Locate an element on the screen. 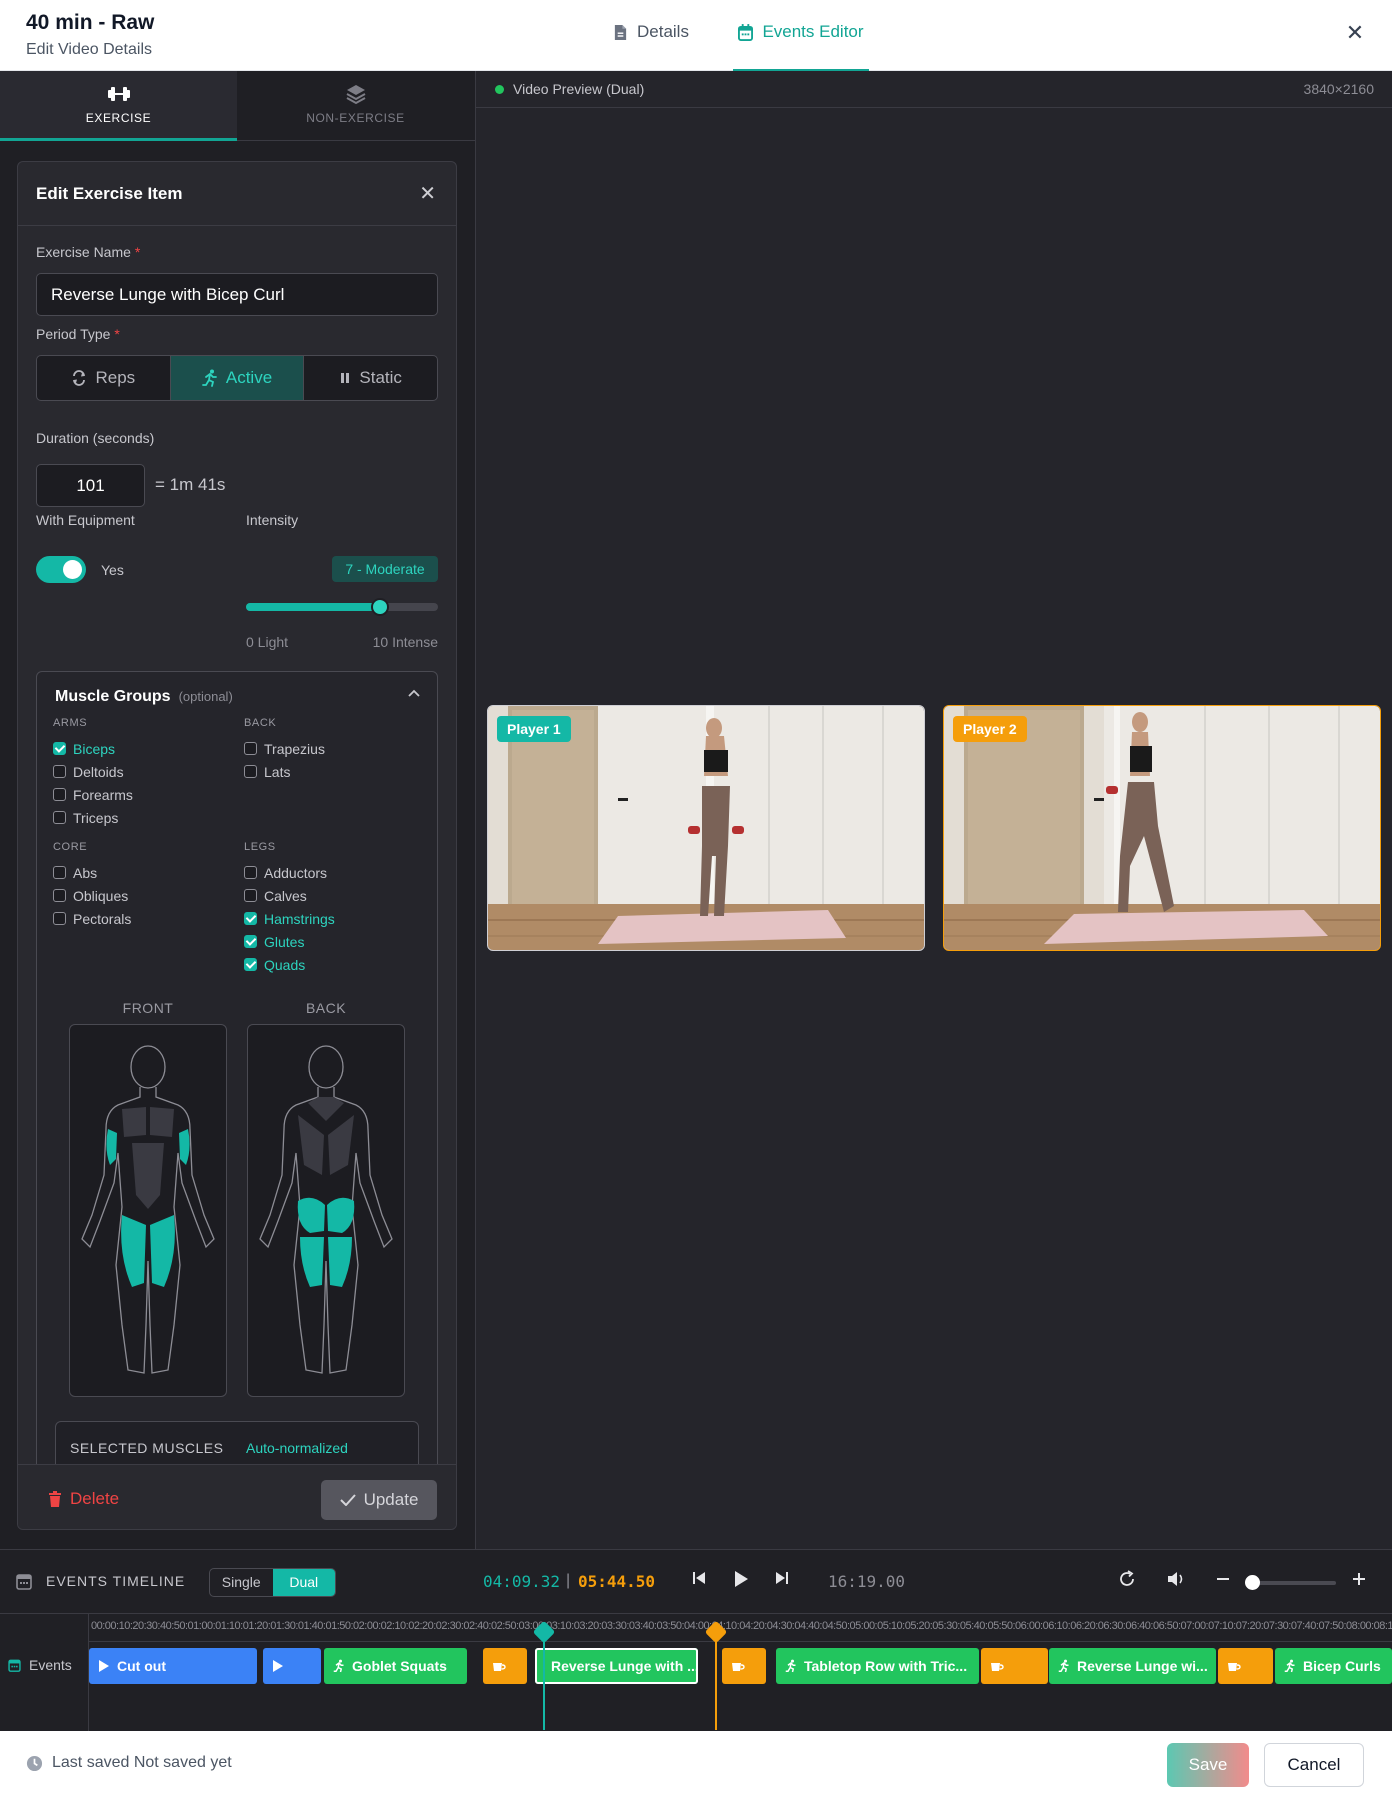  group-core-label: CORE is located at coordinates (70, 847).